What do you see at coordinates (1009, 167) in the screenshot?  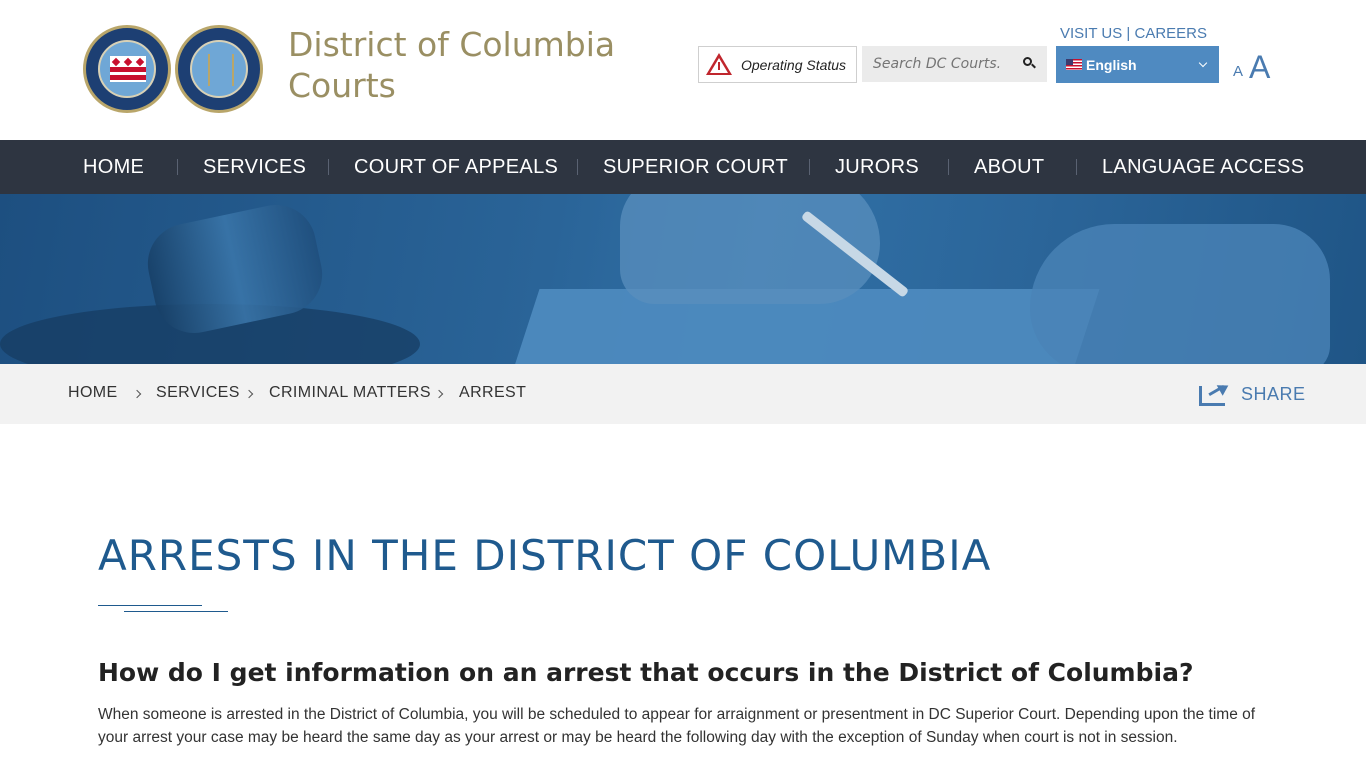 I see `nav-item-about: ABOUT` at bounding box center [1009, 167].